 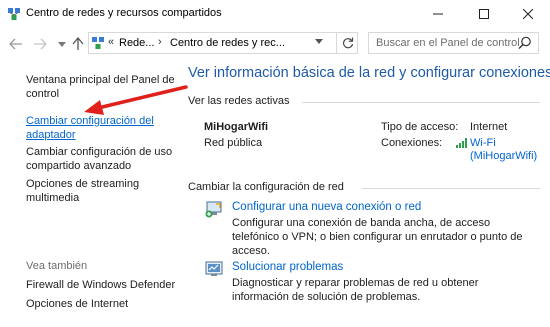 I want to click on change-settings-heading: Cambiar la configuración de red, so click(x=266, y=187).